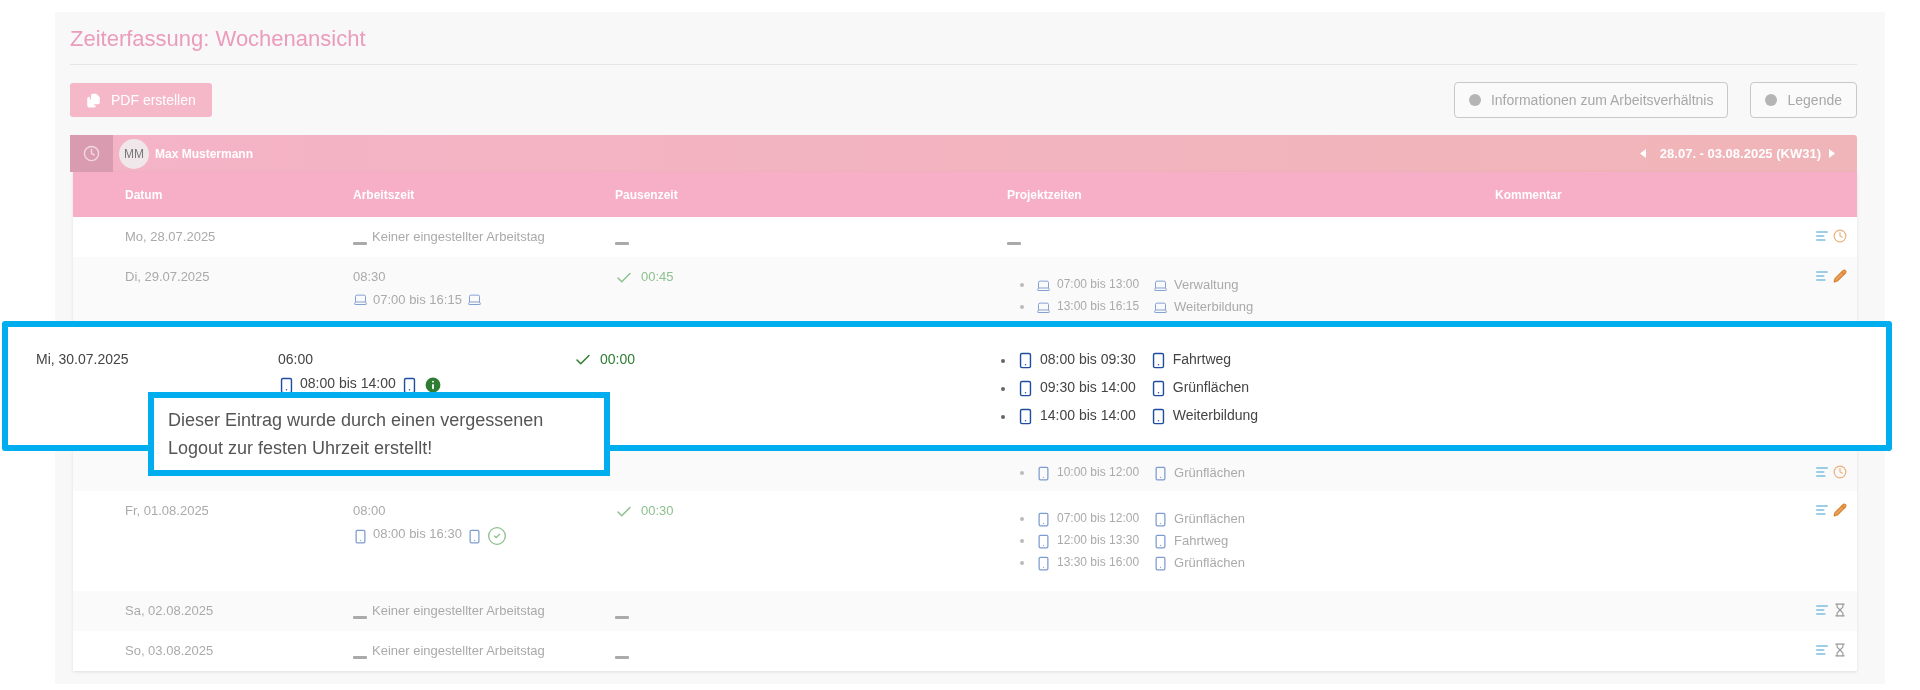 The width and height of the screenshot is (1920, 690). What do you see at coordinates (657, 276) in the screenshot?
I see `pause-text: 00:45` at bounding box center [657, 276].